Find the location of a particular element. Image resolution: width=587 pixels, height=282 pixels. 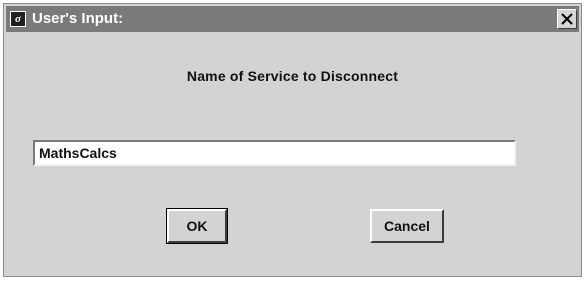

close-button is located at coordinates (567, 19).